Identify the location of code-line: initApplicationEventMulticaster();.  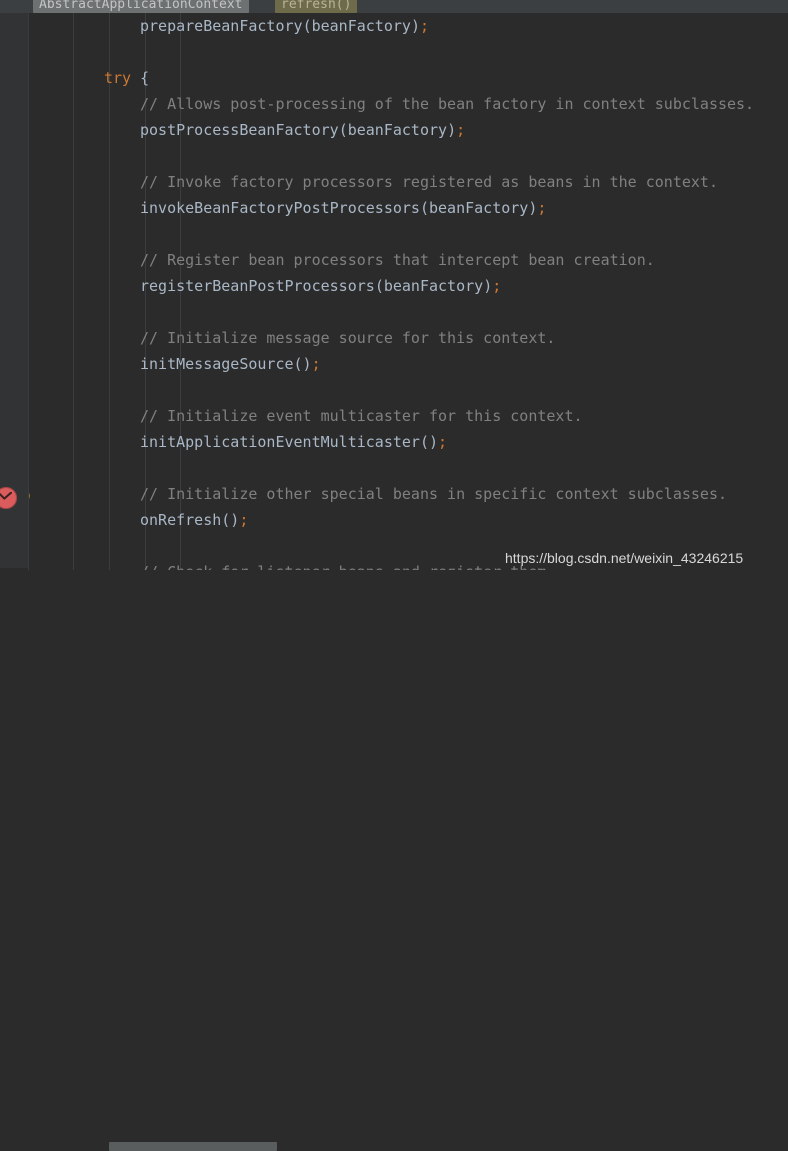
(408, 442).